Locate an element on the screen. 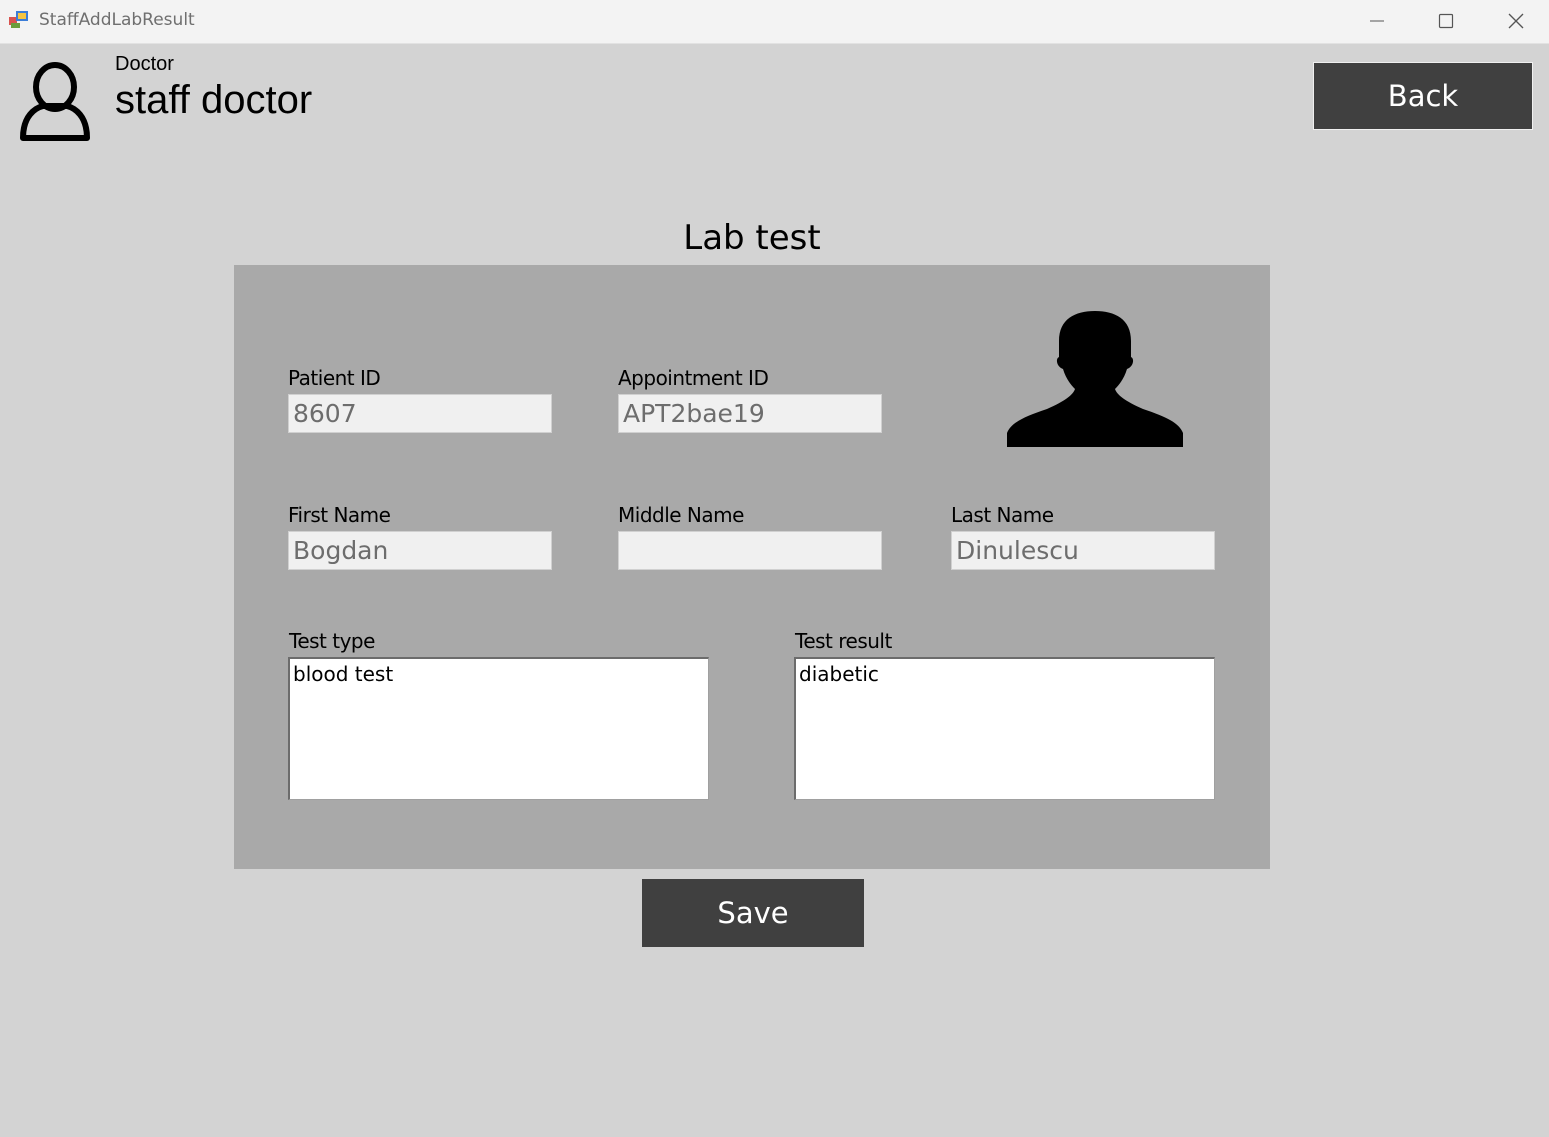 This screenshot has height=1137, width=1549. window-titlebar: StaffAddLabResult is located at coordinates (774, 22).